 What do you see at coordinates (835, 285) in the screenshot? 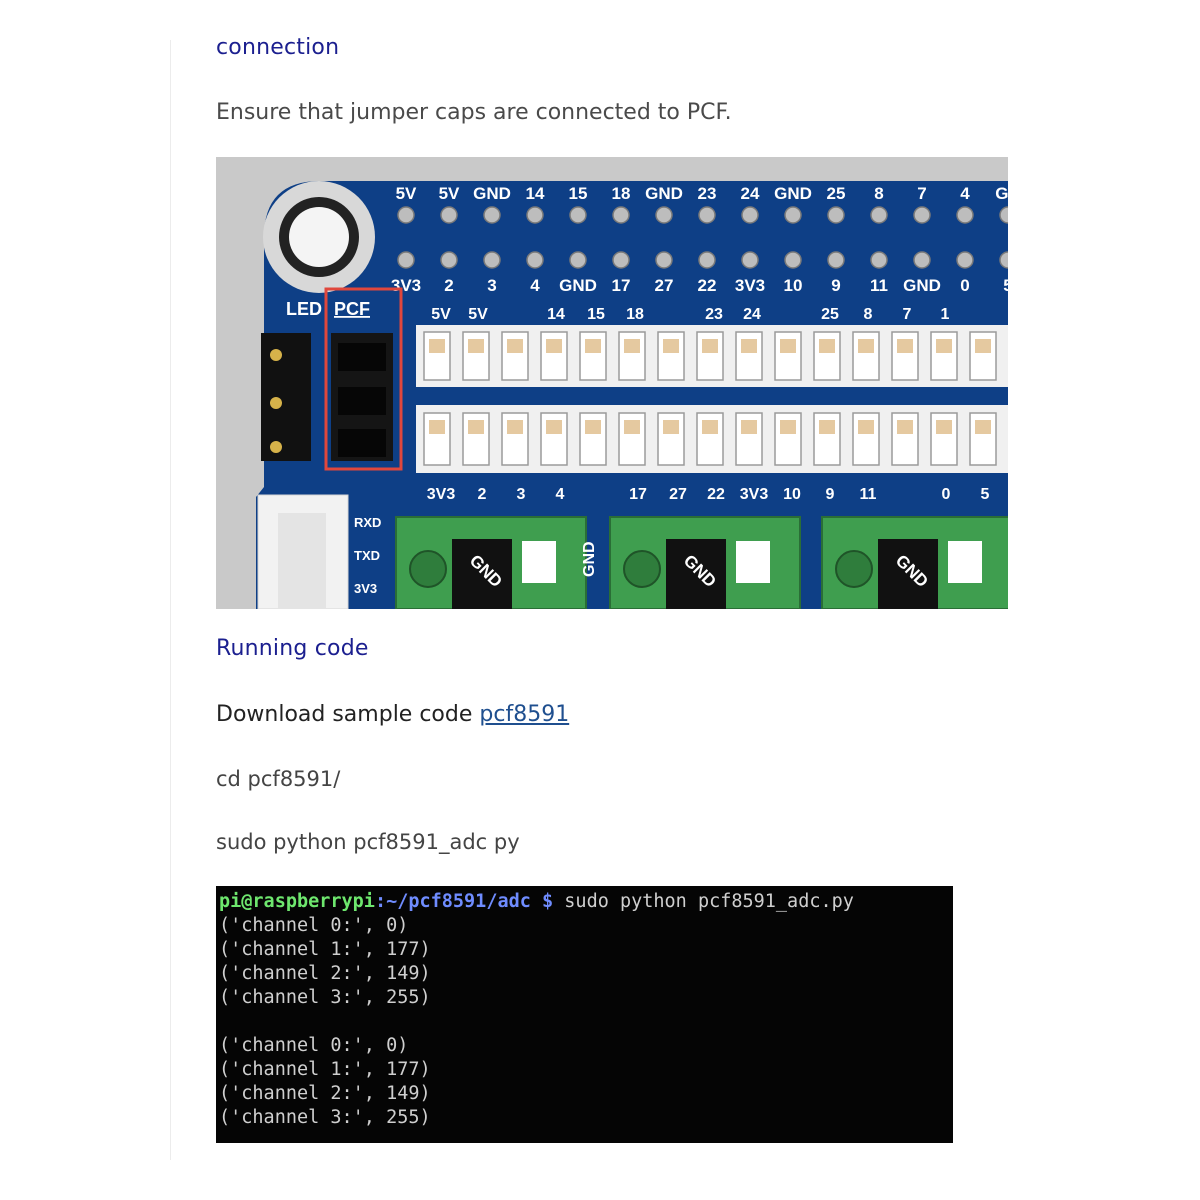
I see `bottom-header-label: 9` at bounding box center [835, 285].